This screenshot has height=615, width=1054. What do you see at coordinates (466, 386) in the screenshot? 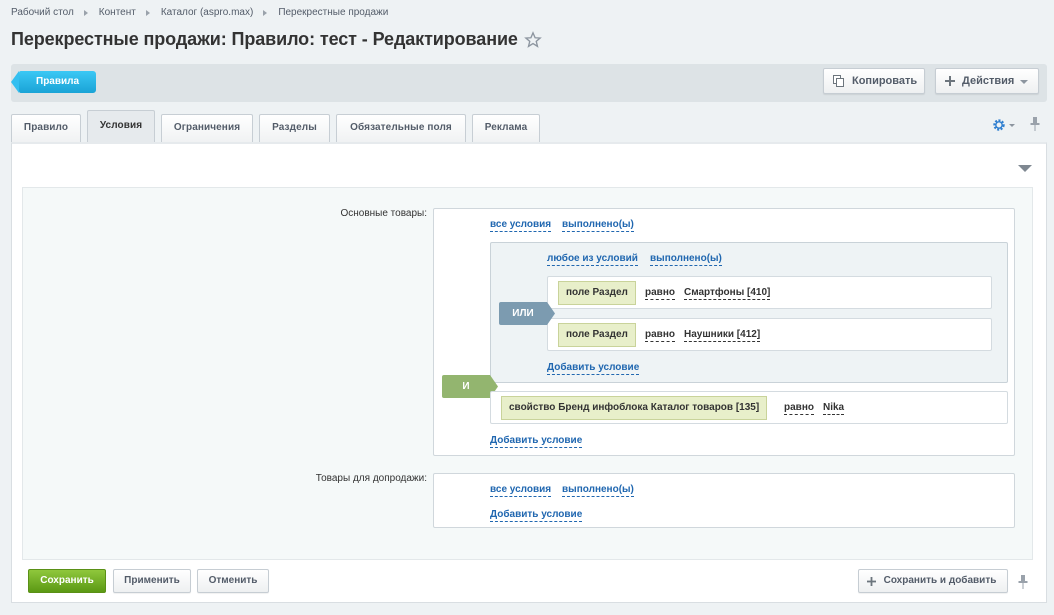
I see `and-badge: И` at bounding box center [466, 386].